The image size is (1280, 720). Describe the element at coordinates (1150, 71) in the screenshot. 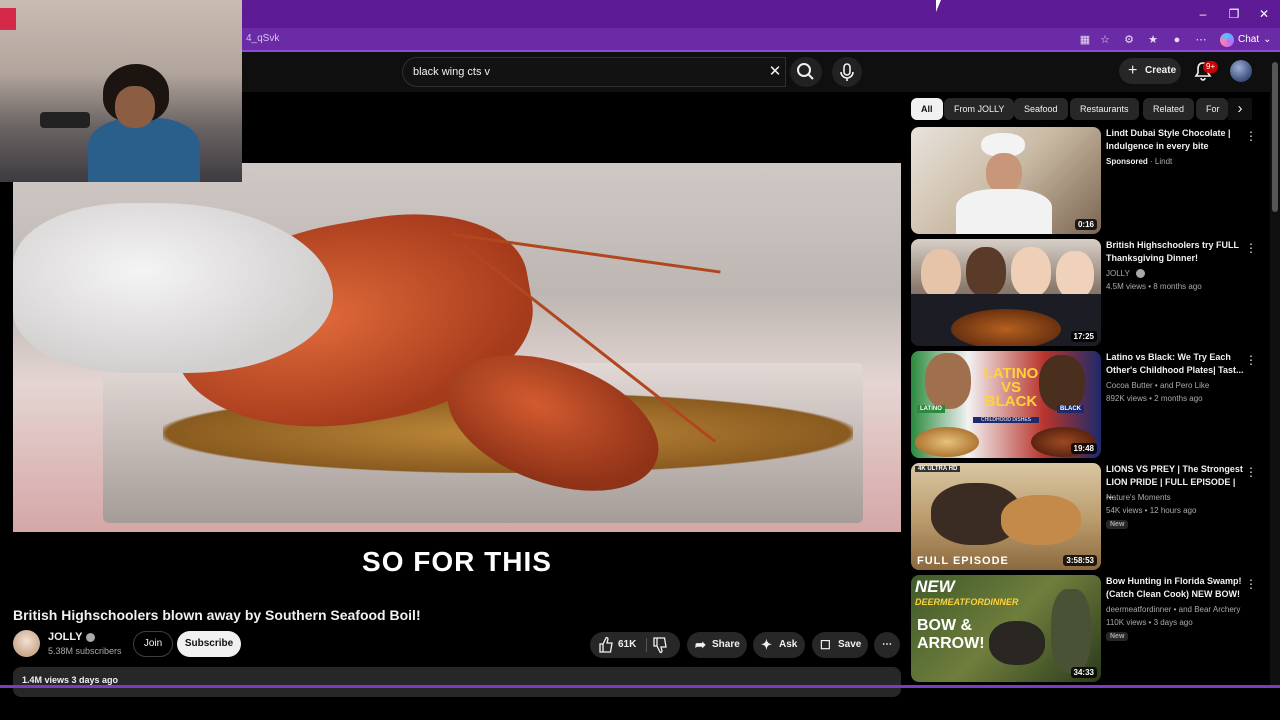

I see `create-button: + Create` at that location.